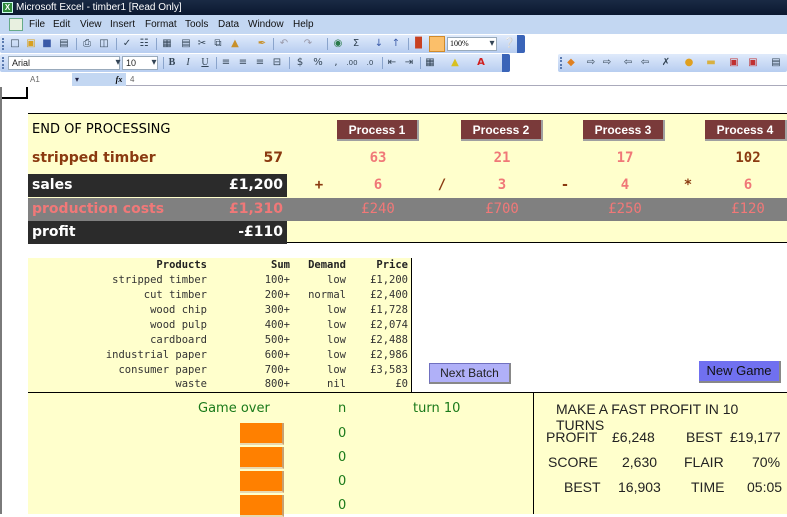 The height and width of the screenshot is (517, 787). What do you see at coordinates (243, 63) in the screenshot?
I see `align-center-icon: ≡` at bounding box center [243, 63].